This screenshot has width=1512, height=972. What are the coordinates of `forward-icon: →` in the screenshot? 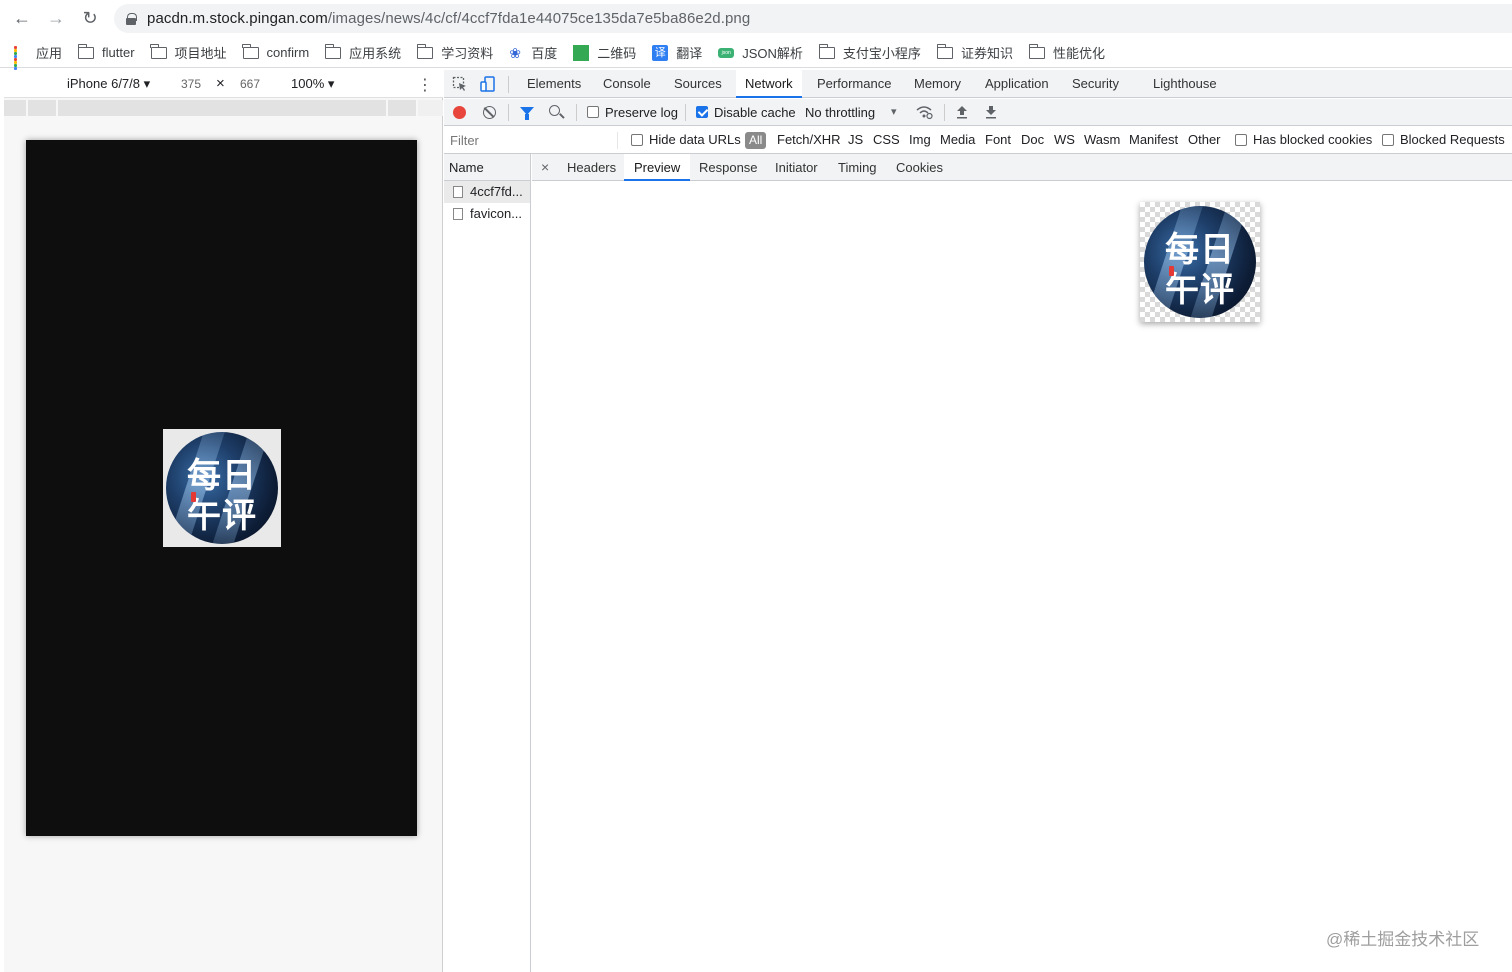 It's located at (56, 18).